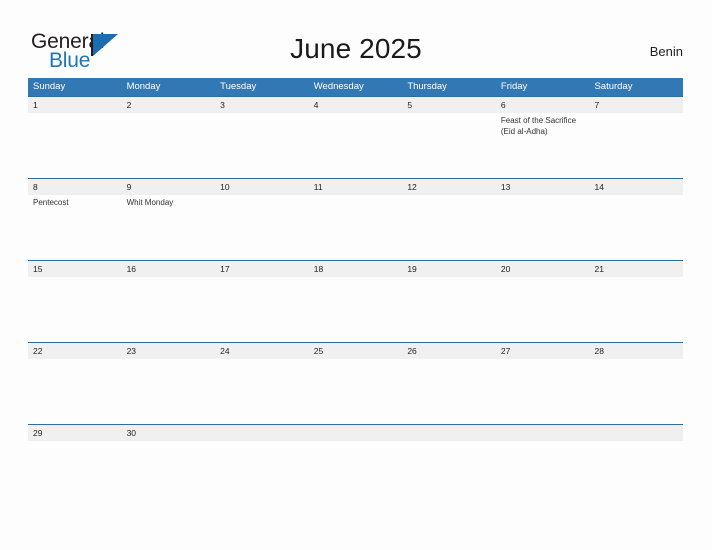 This screenshot has height=550, width=712. What do you see at coordinates (75, 105) in the screenshot?
I see `day-number: 1` at bounding box center [75, 105].